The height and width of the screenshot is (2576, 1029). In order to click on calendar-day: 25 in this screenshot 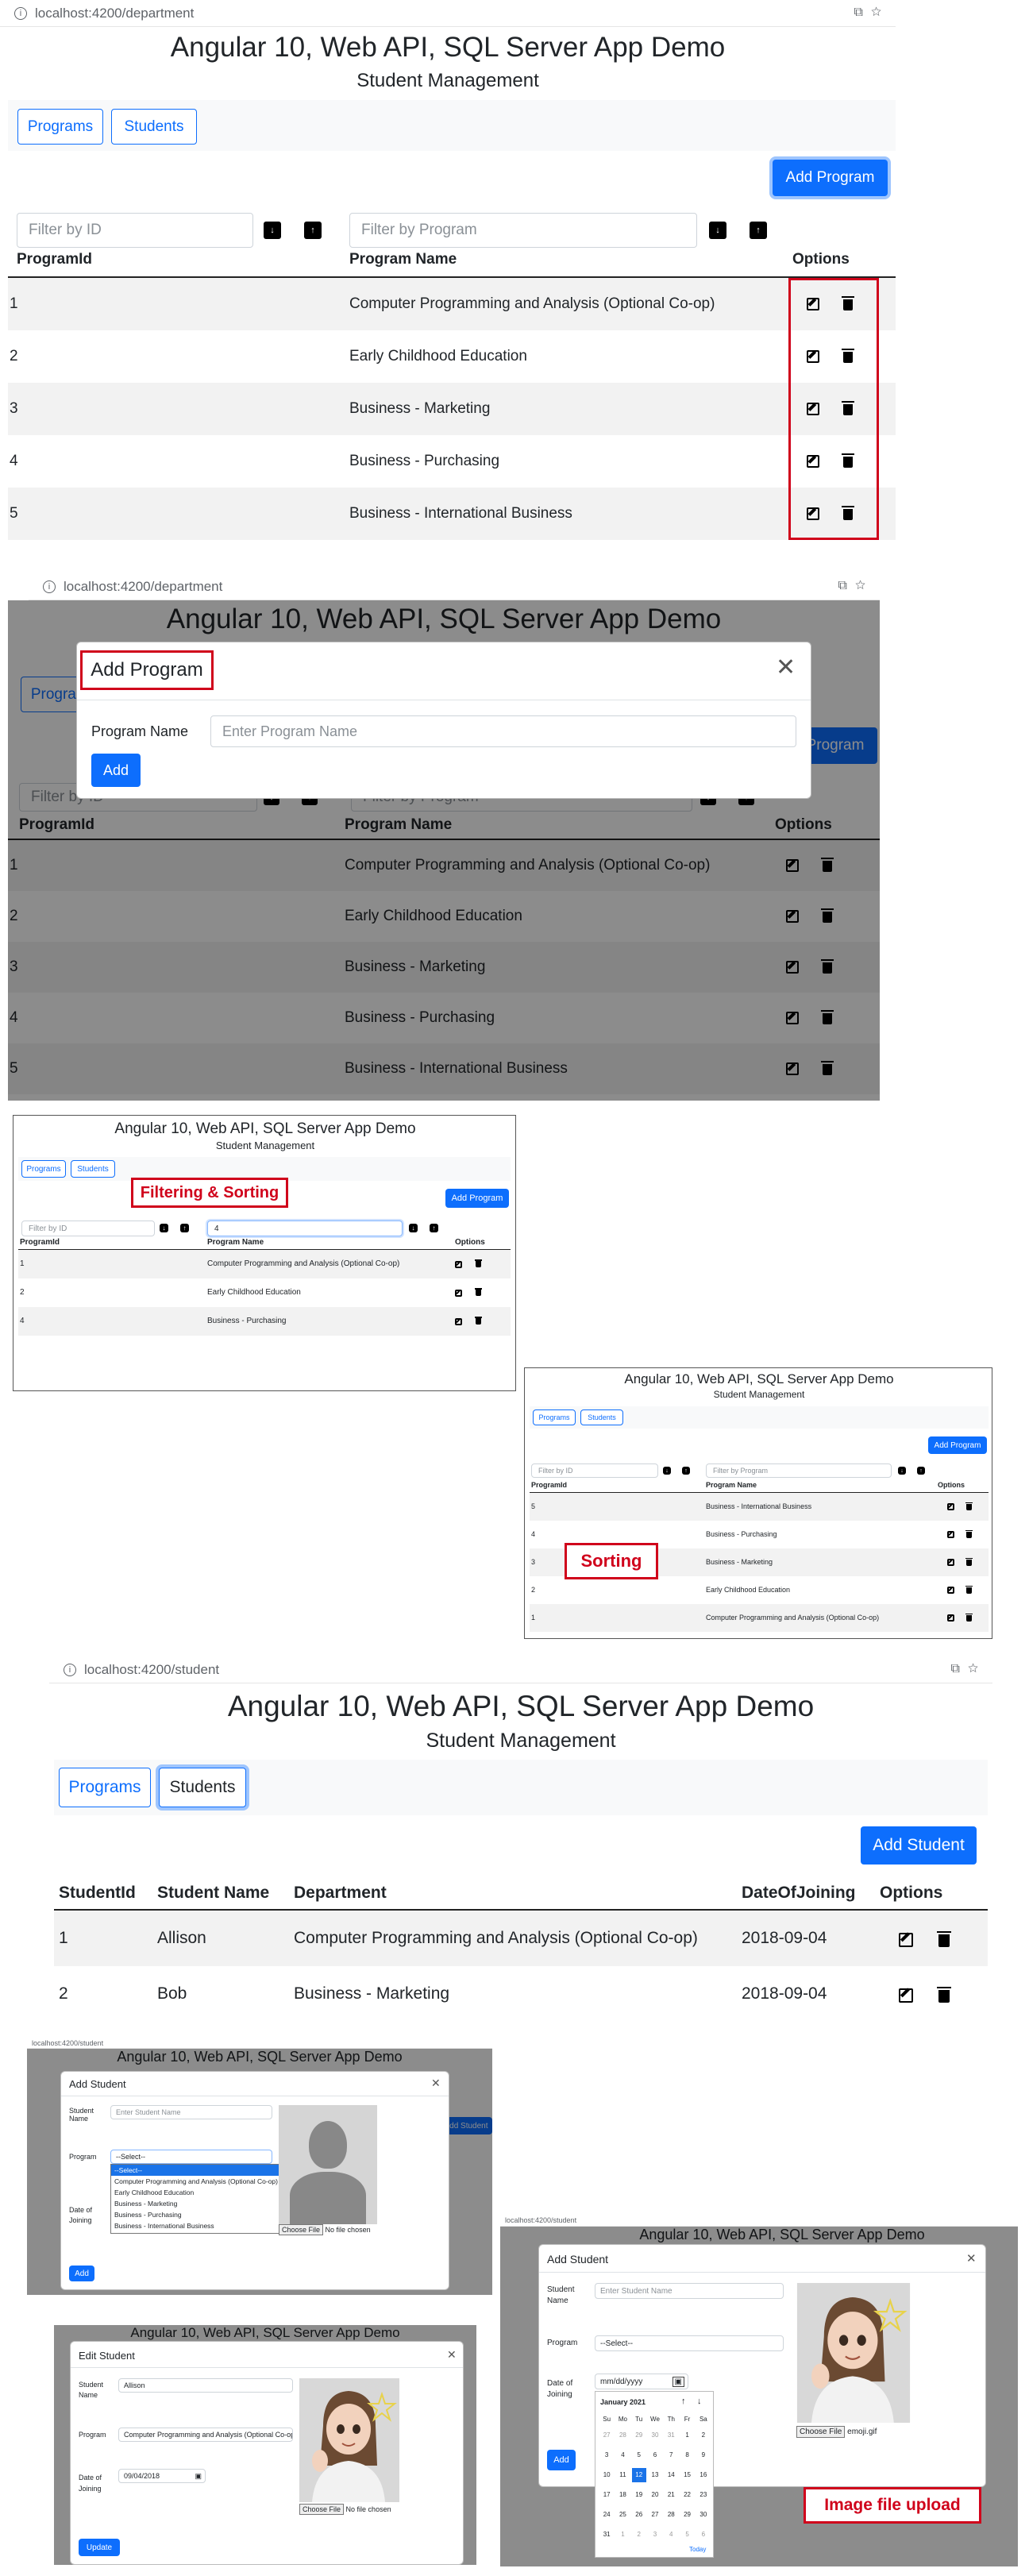, I will do `click(623, 2515)`.